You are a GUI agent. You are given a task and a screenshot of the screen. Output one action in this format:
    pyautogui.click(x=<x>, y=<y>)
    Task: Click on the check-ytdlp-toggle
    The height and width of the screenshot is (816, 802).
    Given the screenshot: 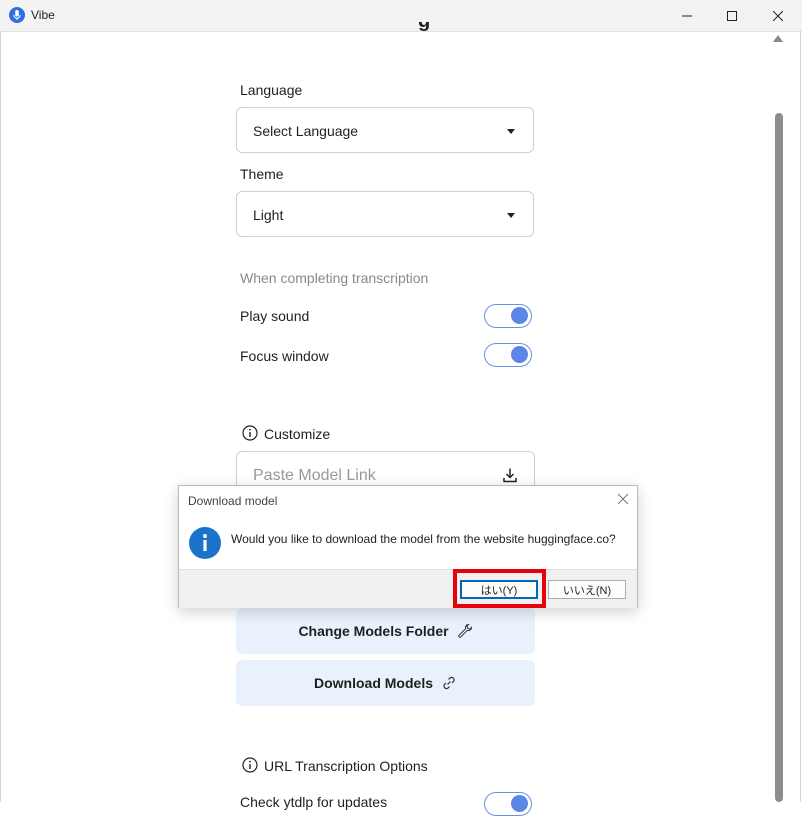 What is the action you would take?
    pyautogui.click(x=508, y=804)
    